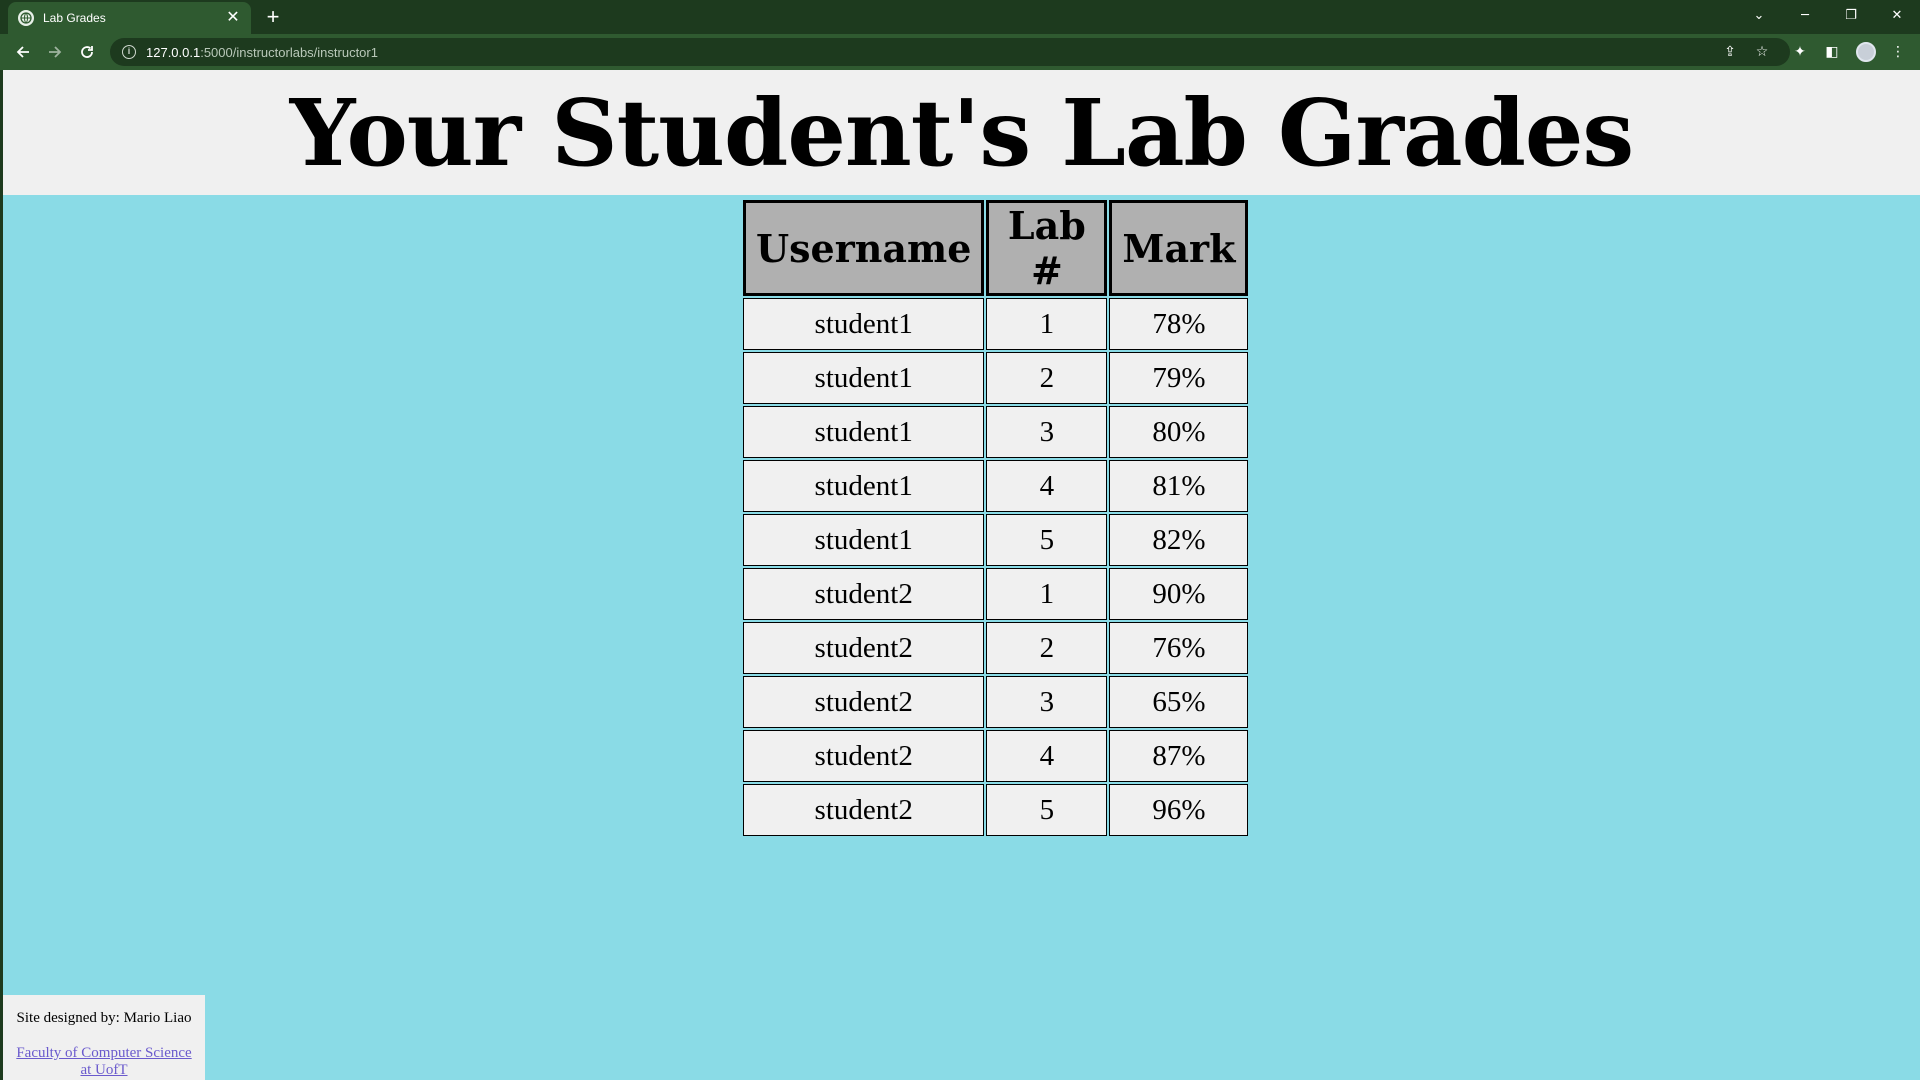 The image size is (1920, 1080). I want to click on bookmark-star-icon: ☆, so click(1762, 52).